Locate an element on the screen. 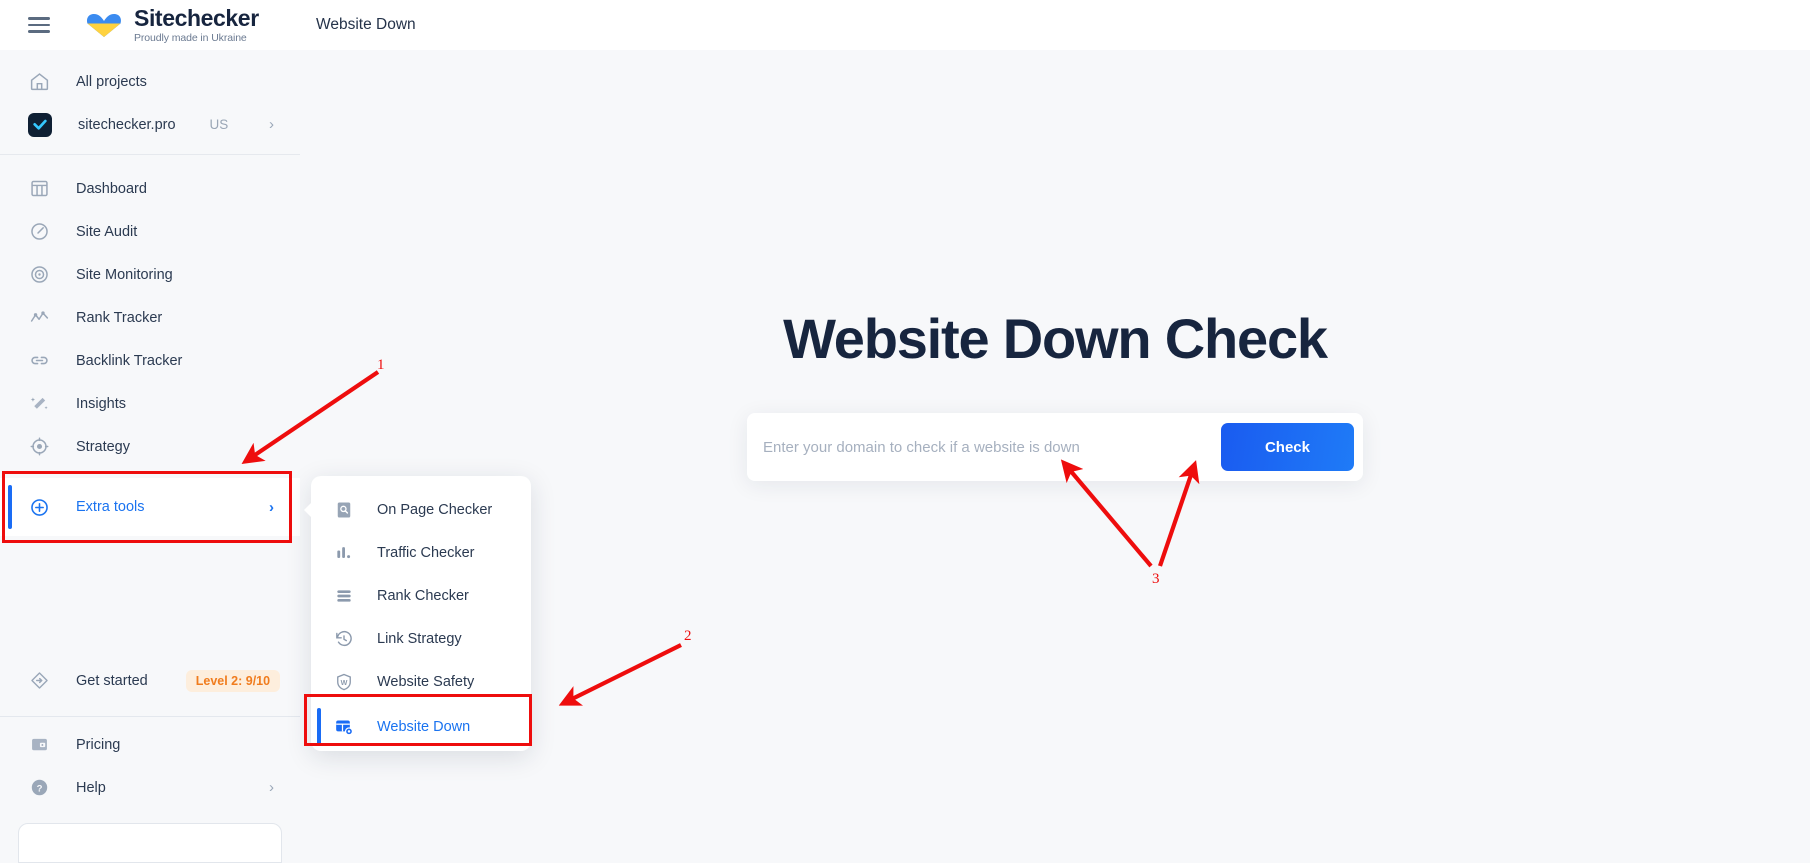 The image size is (1810, 863). menu-item-traffic-checker: Traffic Checker is located at coordinates (421, 552).